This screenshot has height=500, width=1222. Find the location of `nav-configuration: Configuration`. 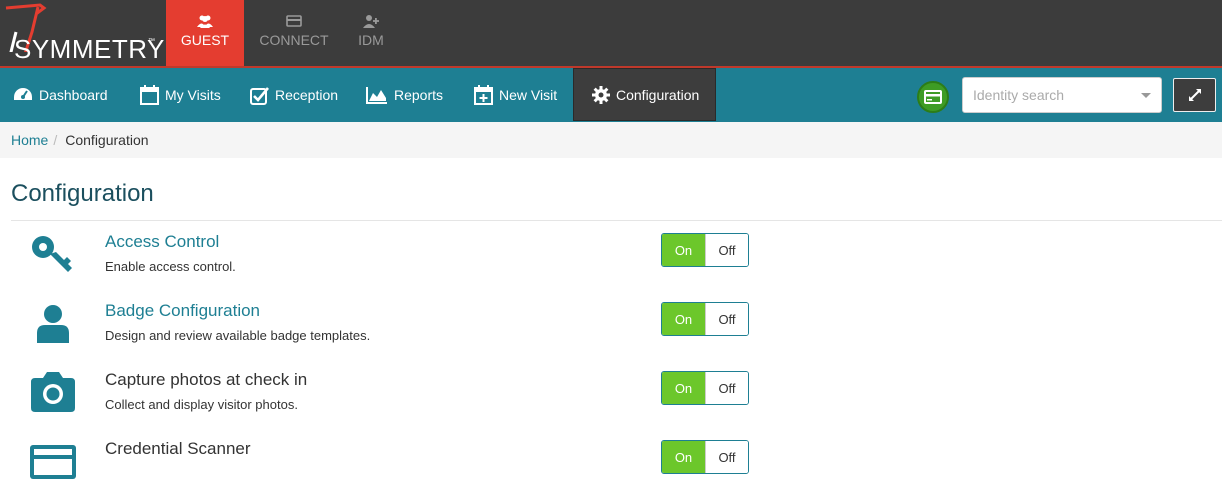

nav-configuration: Configuration is located at coordinates (644, 94).